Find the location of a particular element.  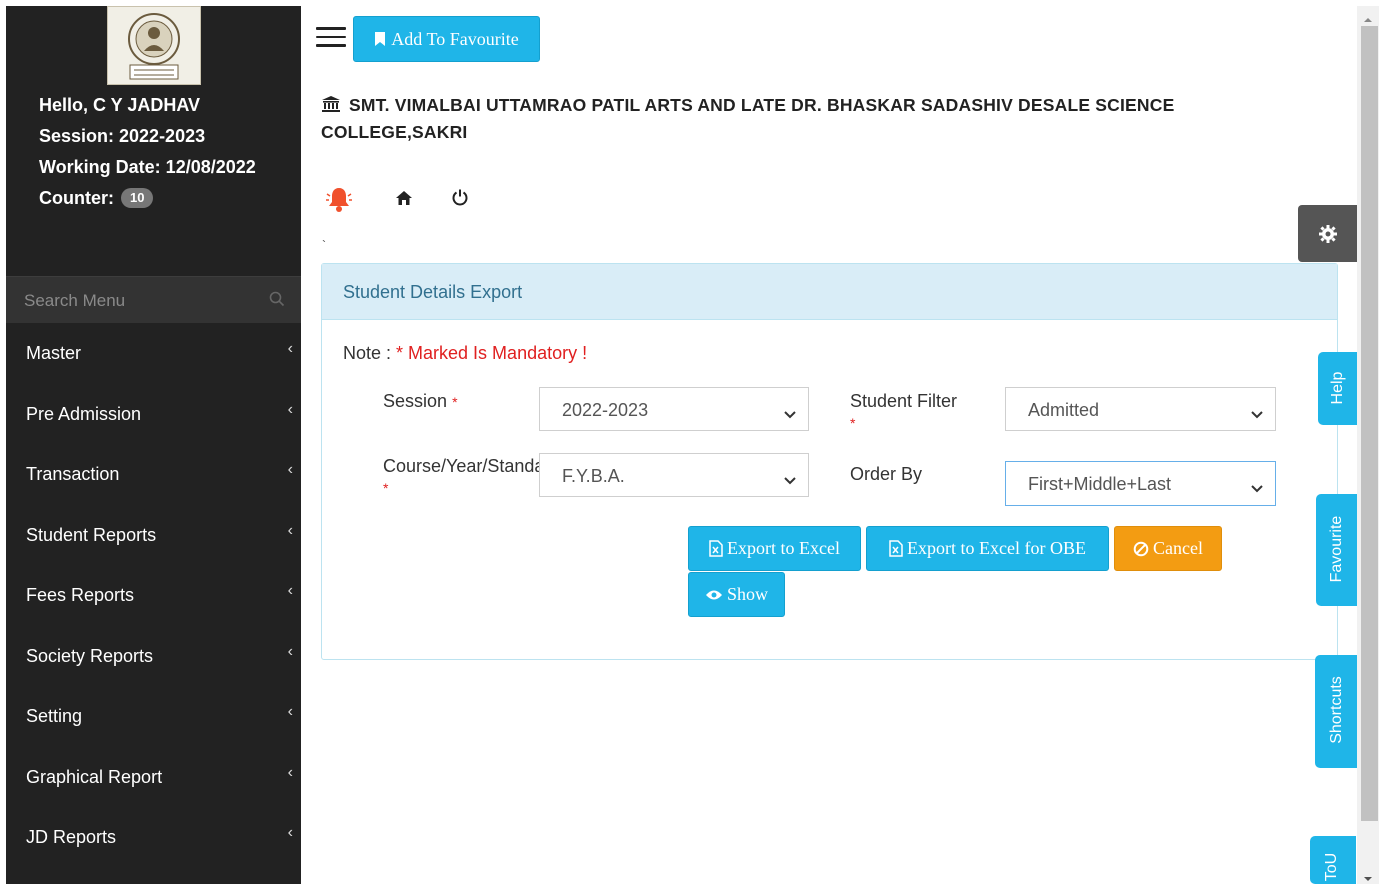

user-working-date: Working Date: 12/08/2022 is located at coordinates (147, 167).